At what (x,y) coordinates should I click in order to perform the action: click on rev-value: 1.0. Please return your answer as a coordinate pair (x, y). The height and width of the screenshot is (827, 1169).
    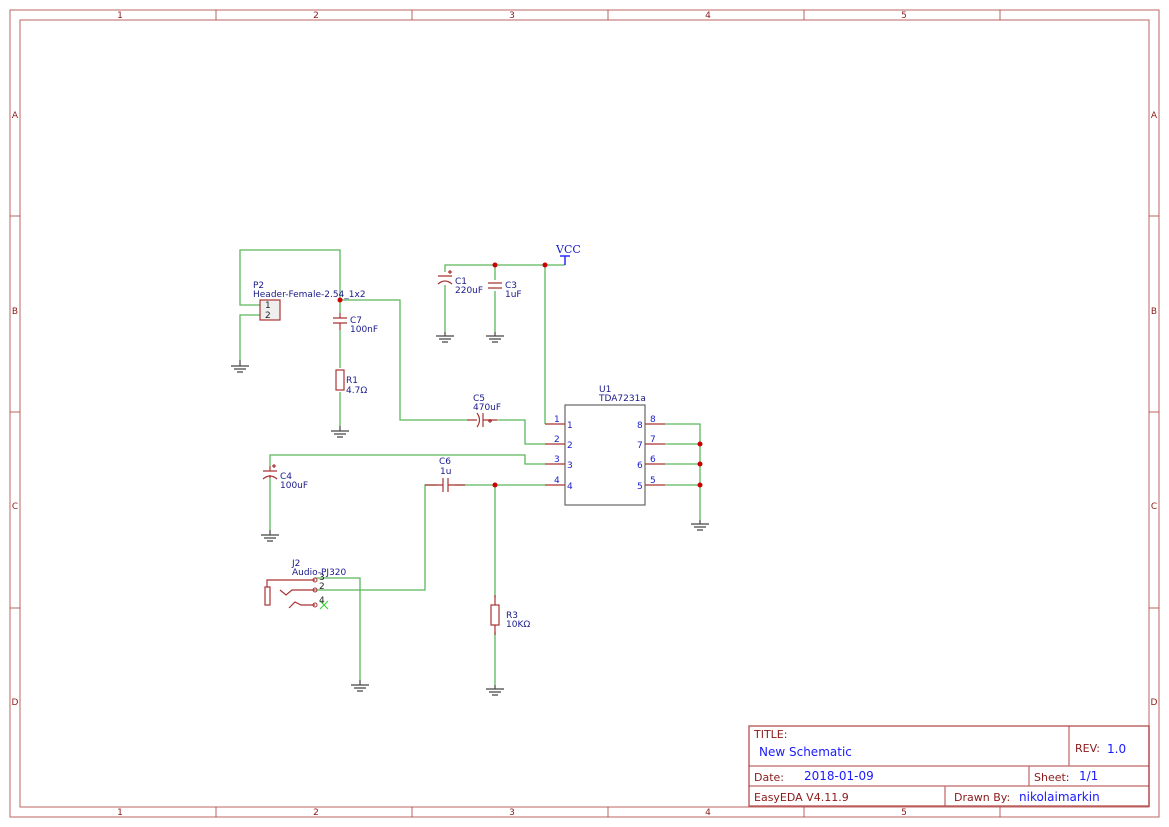
    Looking at the image, I should click on (1116, 749).